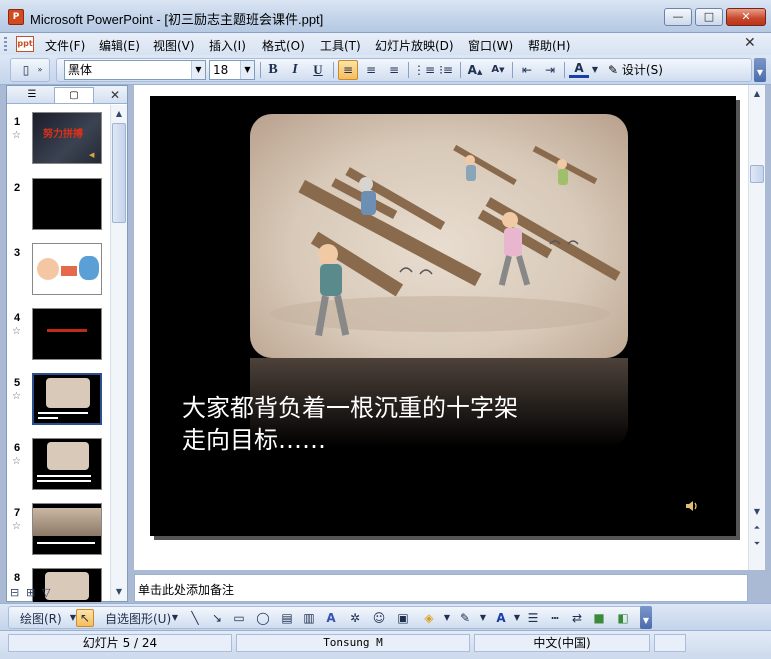 This screenshot has width=771, height=659. I want to click on select-pointer-icon: ↖, so click(85, 618).